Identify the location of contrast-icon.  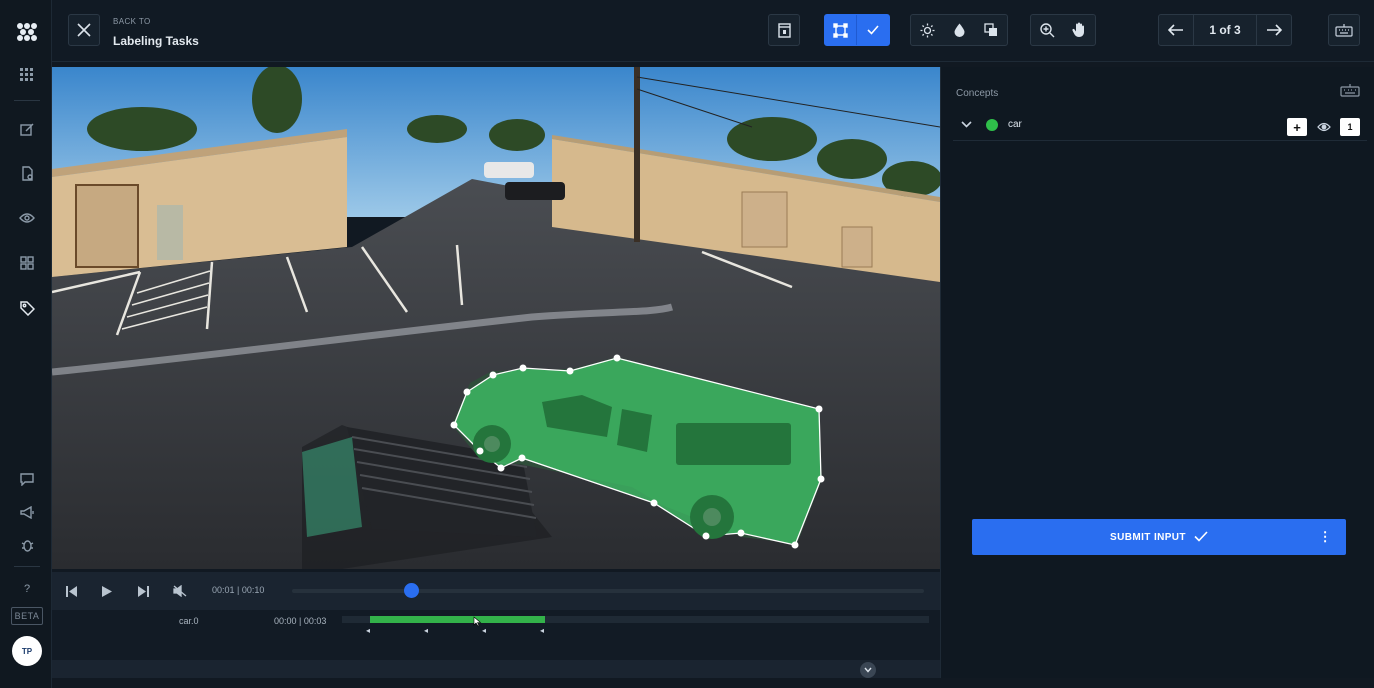
(991, 30).